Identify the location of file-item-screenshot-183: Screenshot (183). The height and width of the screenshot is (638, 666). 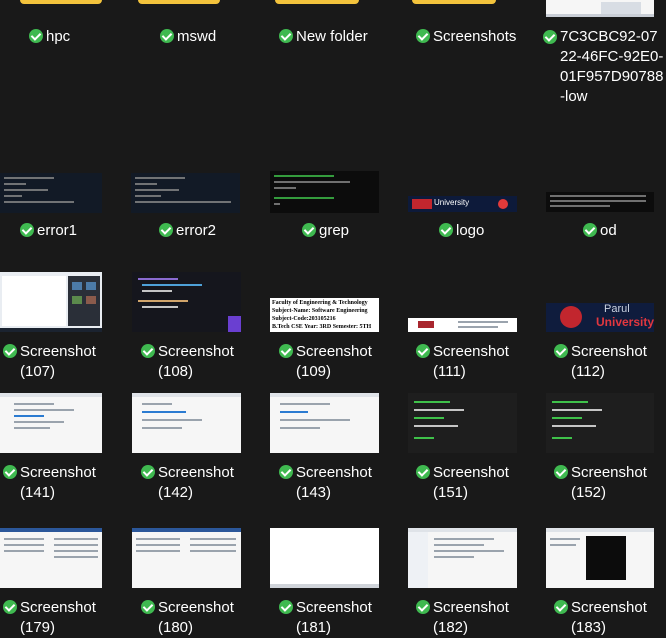
(603, 582).